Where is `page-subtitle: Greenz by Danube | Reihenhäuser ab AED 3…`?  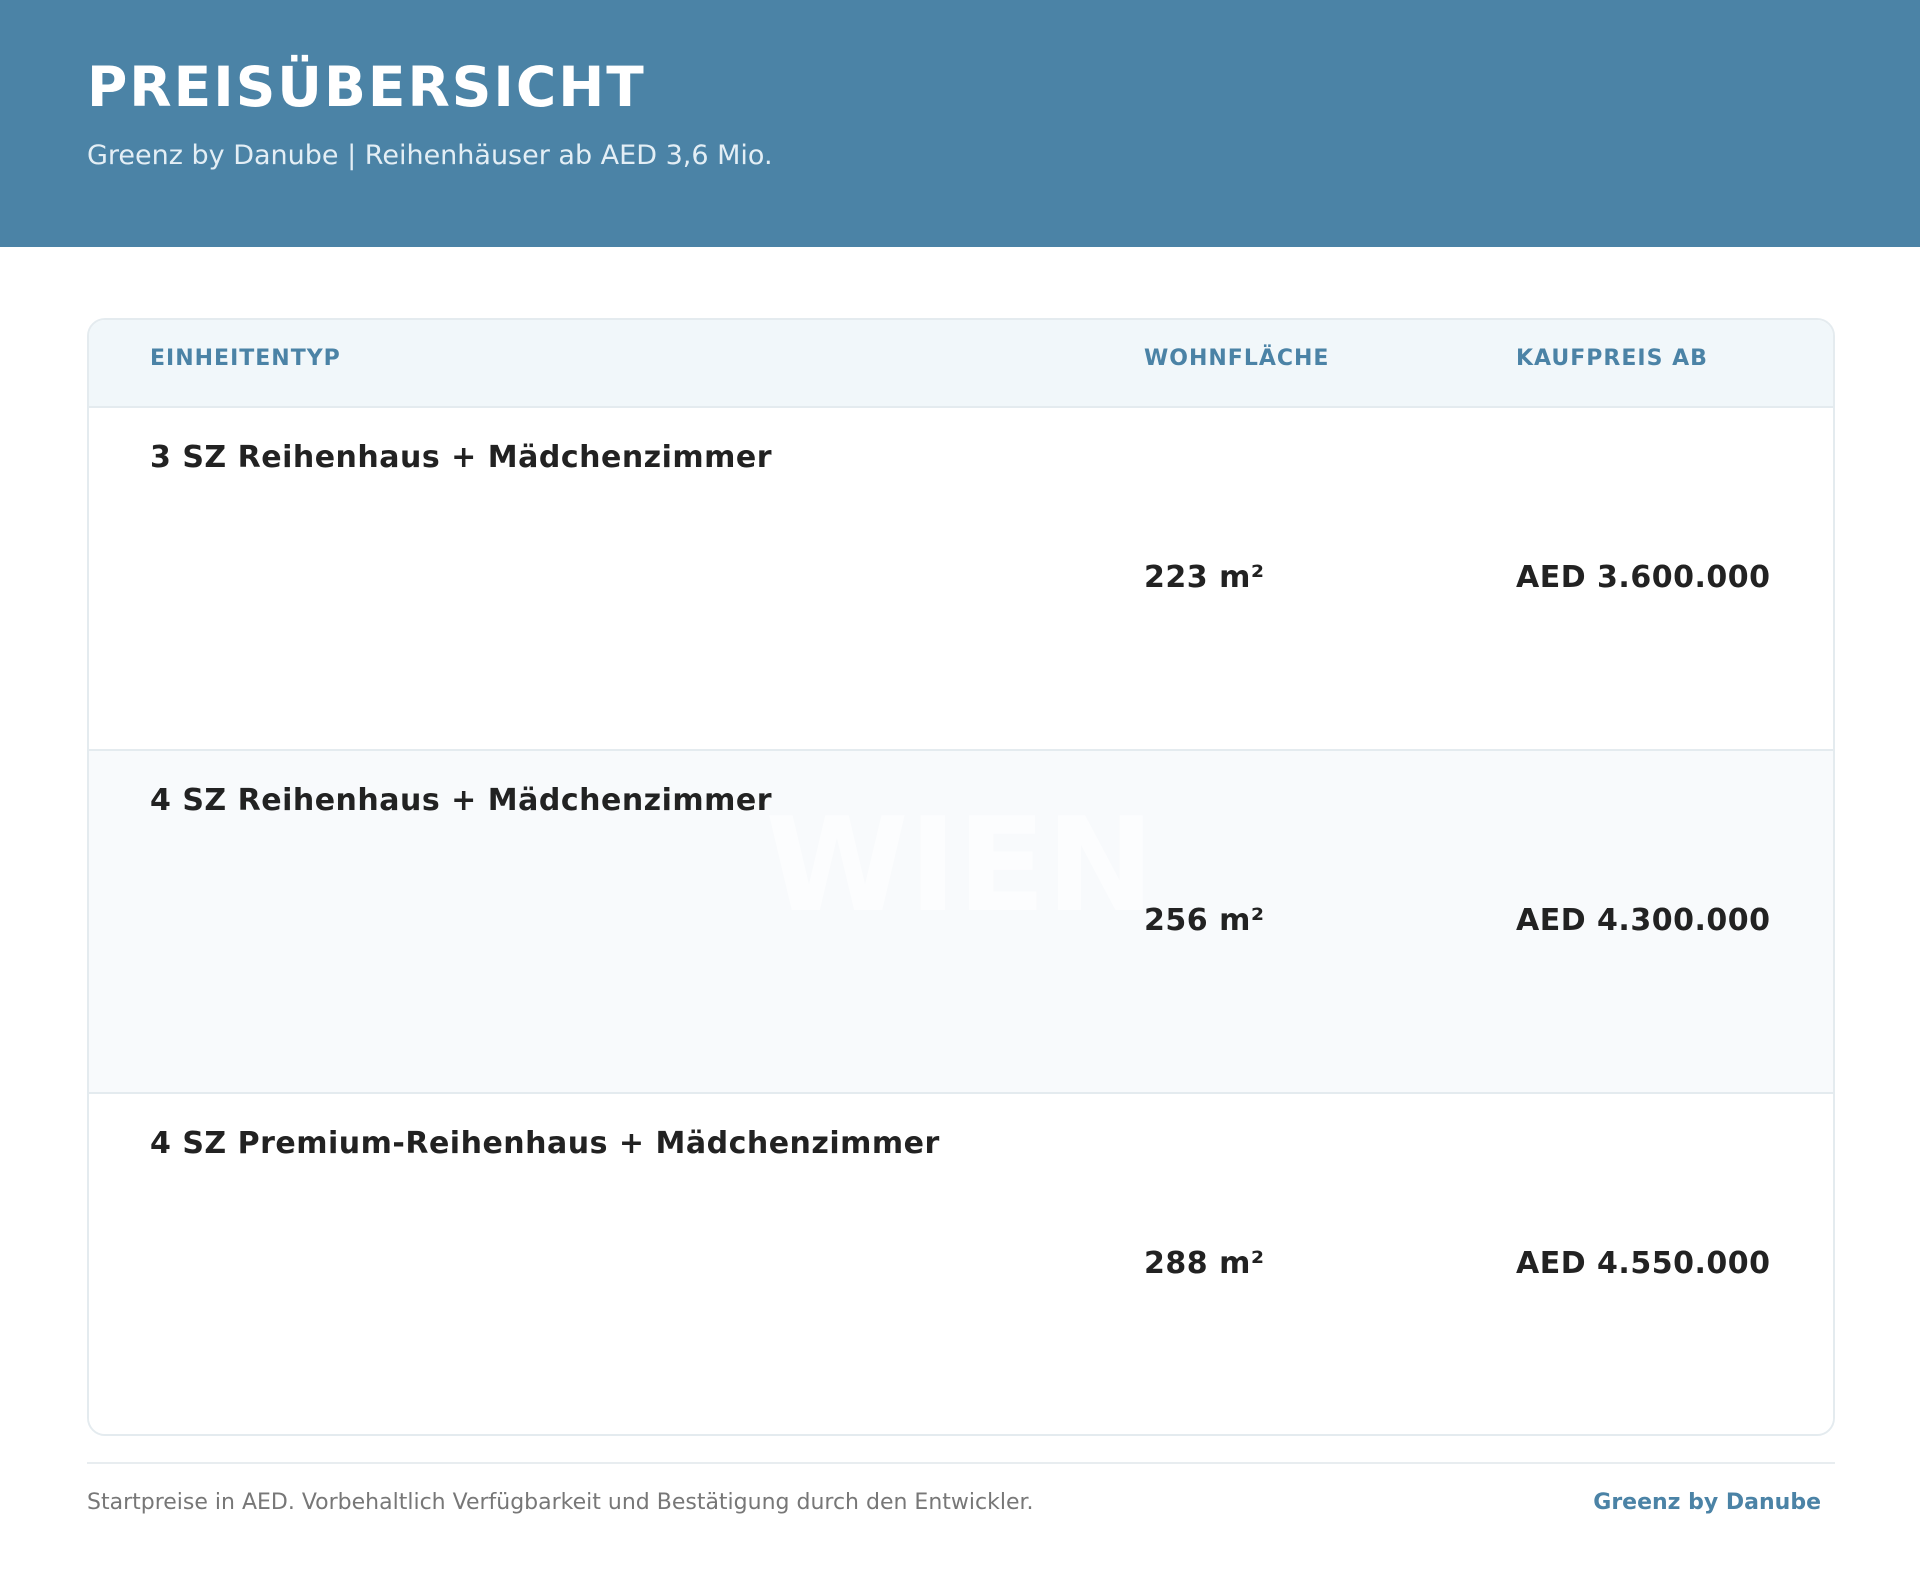 page-subtitle: Greenz by Danube | Reihenhäuser ab AED 3… is located at coordinates (430, 155).